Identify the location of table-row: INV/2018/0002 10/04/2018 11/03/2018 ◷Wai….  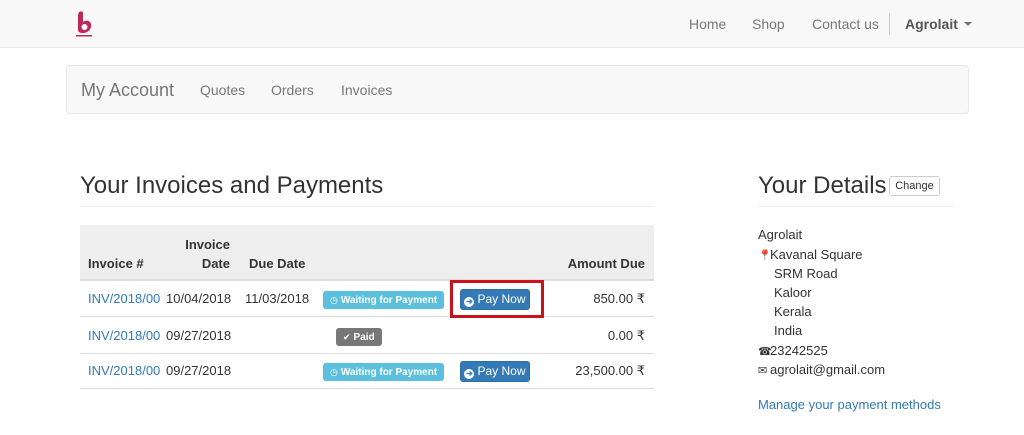
(367, 299).